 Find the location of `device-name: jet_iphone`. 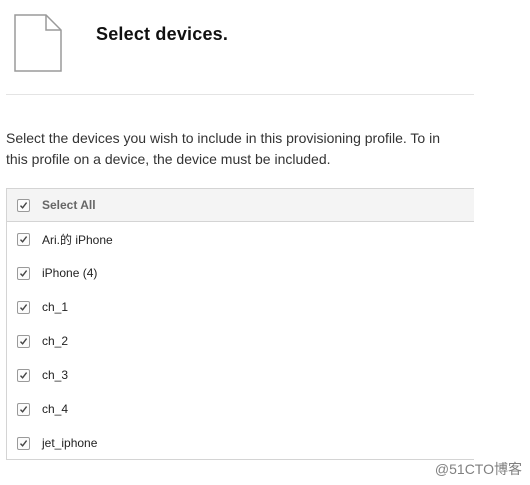

device-name: jet_iphone is located at coordinates (70, 443).